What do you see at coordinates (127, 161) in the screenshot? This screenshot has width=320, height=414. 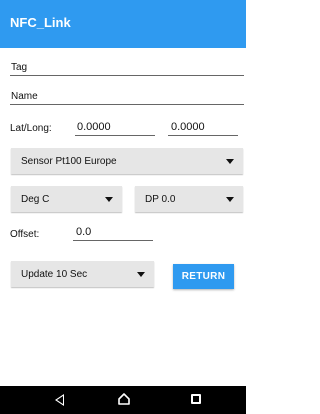 I see `sensor-select: Sensor Pt100 Europe` at bounding box center [127, 161].